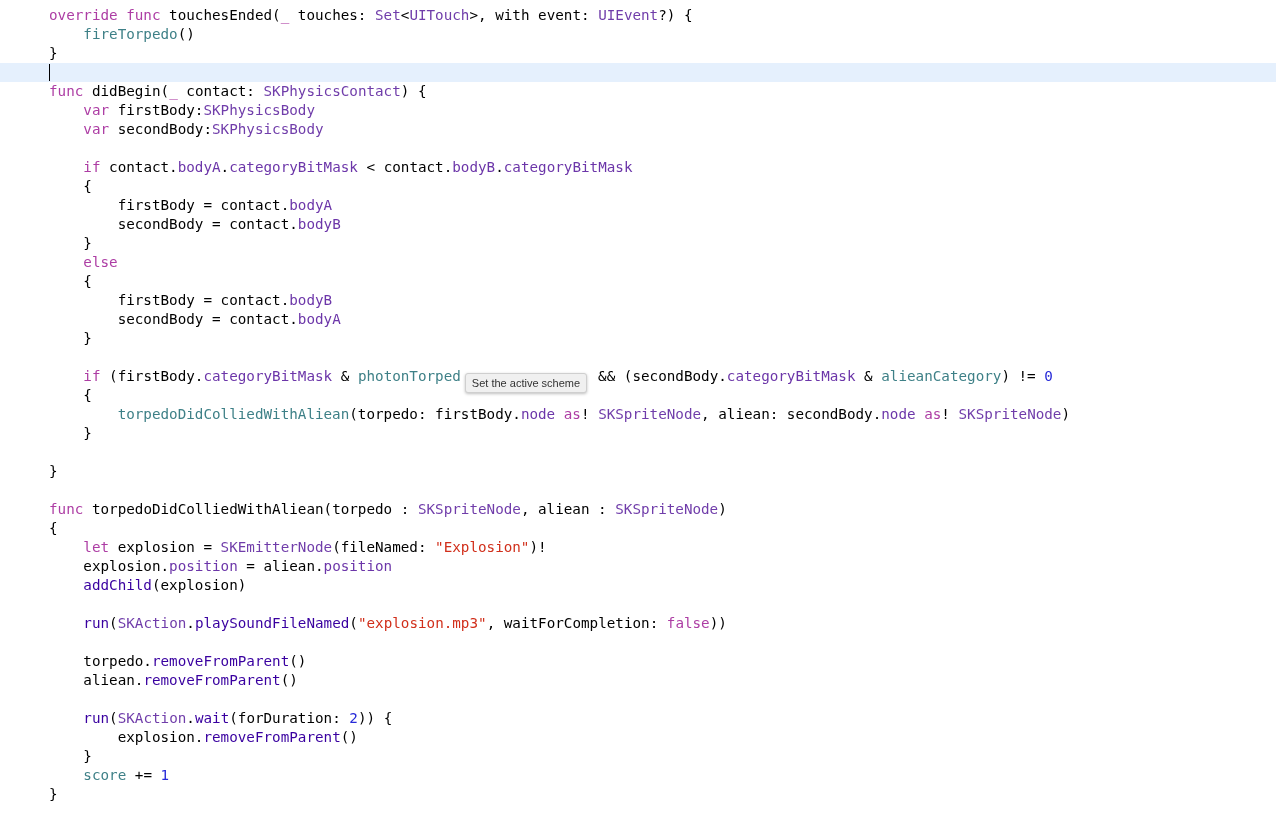  I want to click on code-line: run(SKAction.playSoundFileNamed("explosion.mp3", waitForCompletion: false)), so click(404, 623).